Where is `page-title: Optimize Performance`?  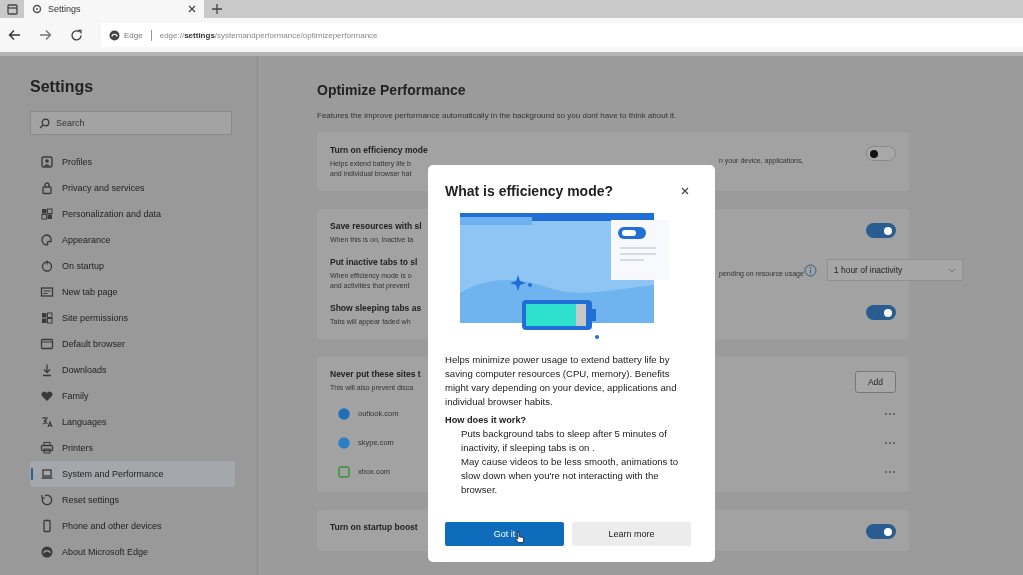
page-title: Optimize Performance is located at coordinates (392, 90).